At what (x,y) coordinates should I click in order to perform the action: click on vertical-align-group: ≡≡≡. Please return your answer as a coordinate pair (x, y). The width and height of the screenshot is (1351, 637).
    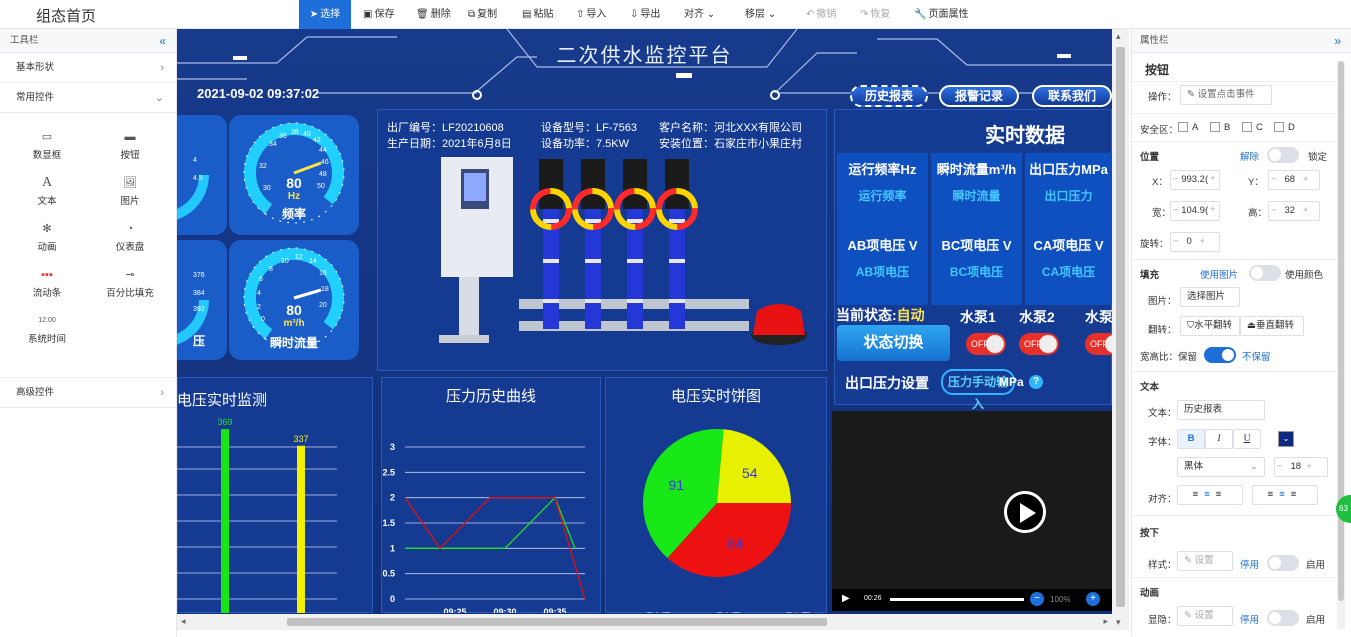
    Looking at the image, I should click on (1285, 495).